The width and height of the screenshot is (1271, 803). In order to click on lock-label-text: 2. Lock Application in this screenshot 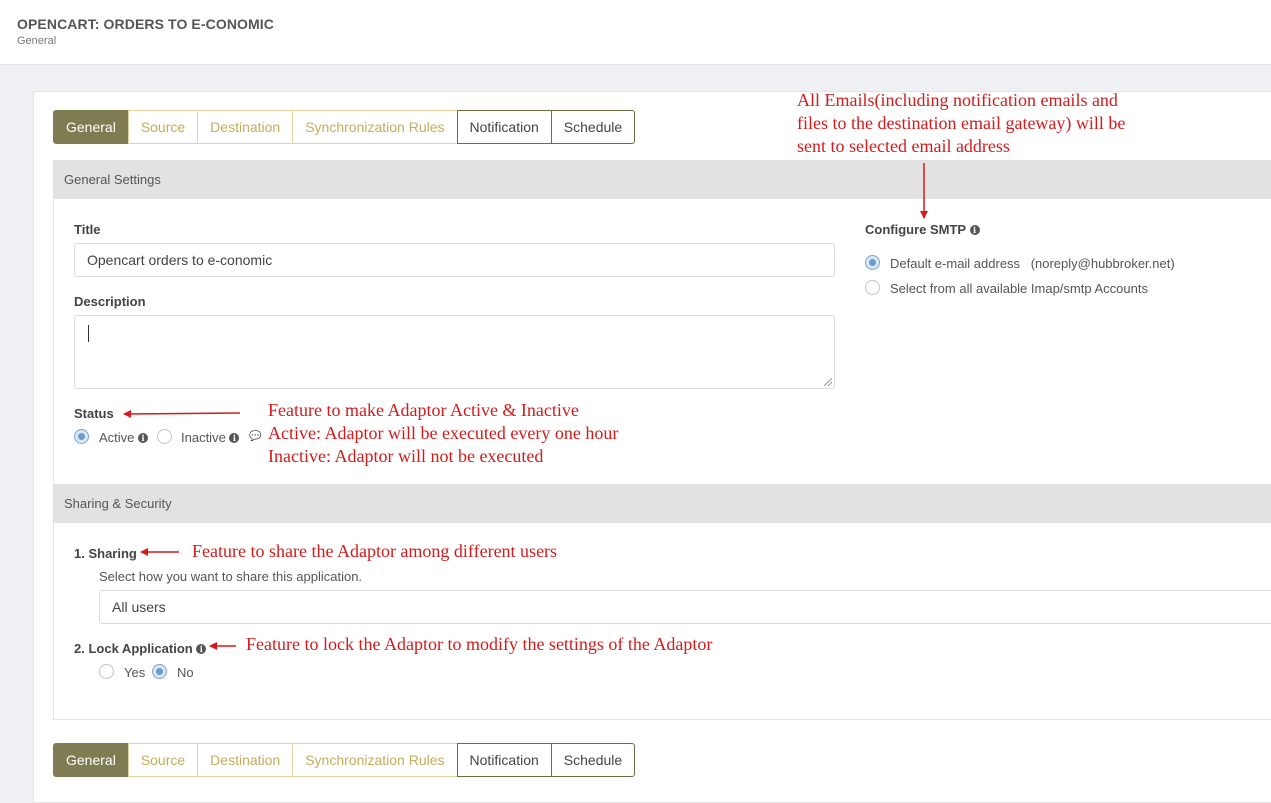, I will do `click(133, 648)`.